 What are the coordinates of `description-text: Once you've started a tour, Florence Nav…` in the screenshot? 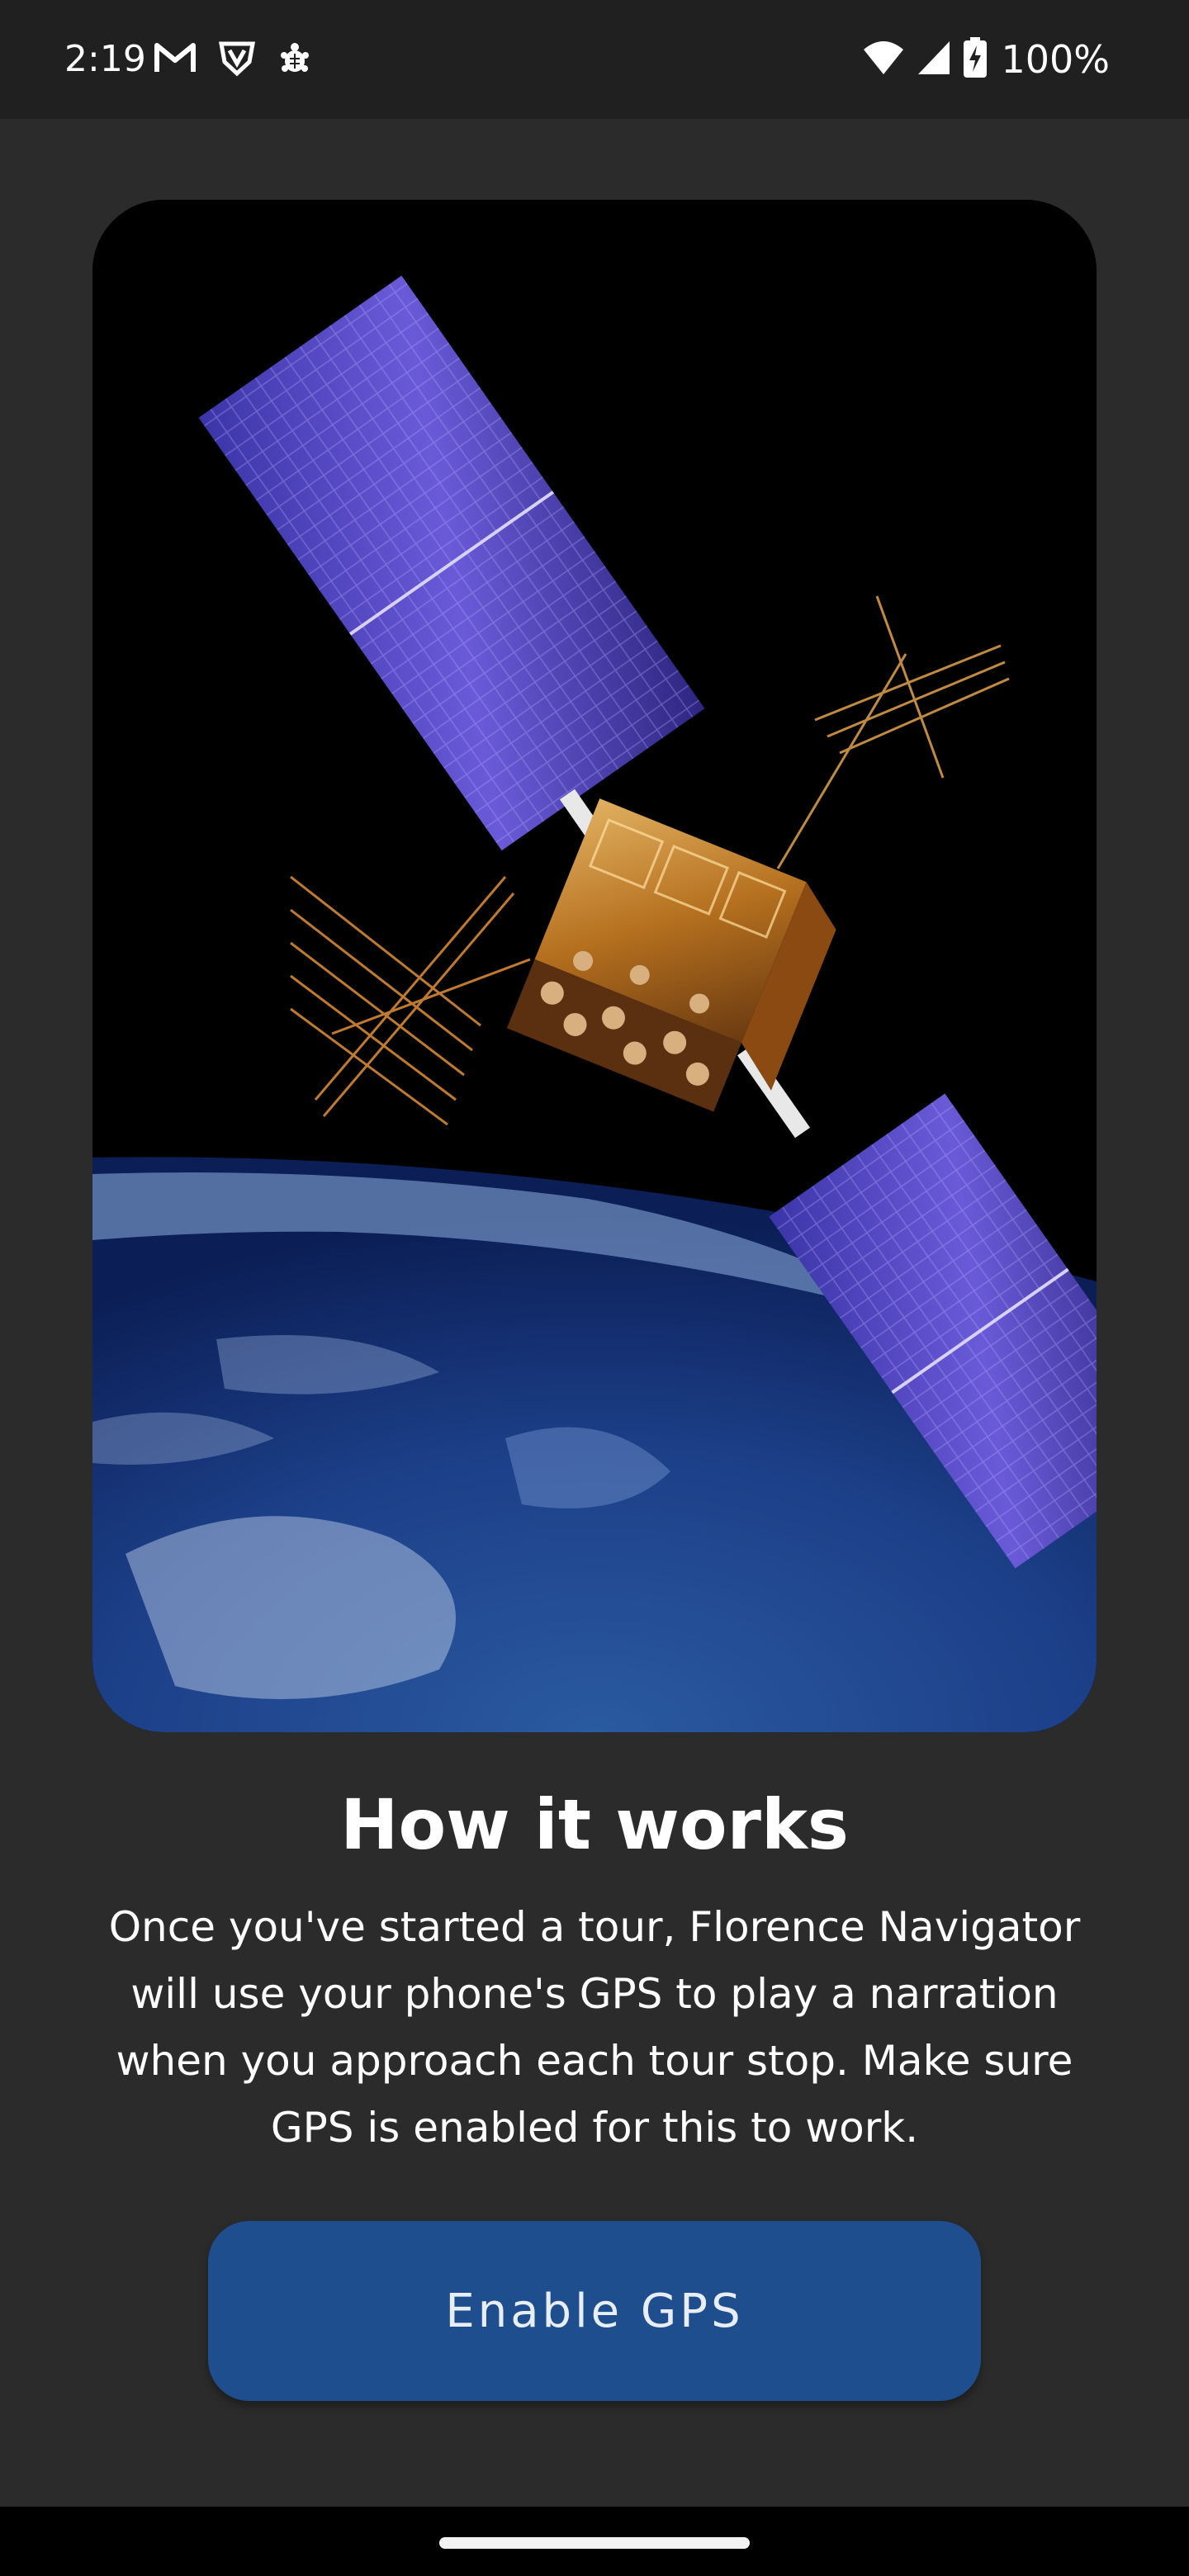 It's located at (594, 2027).